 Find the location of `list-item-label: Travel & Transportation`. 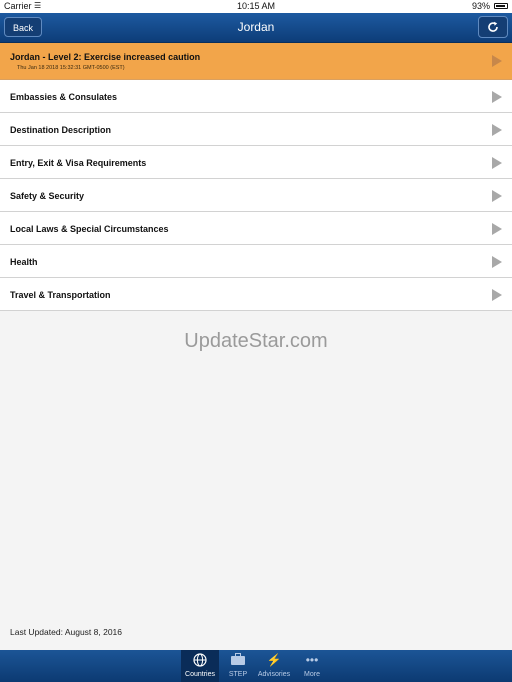

list-item-label: Travel & Transportation is located at coordinates (60, 295).